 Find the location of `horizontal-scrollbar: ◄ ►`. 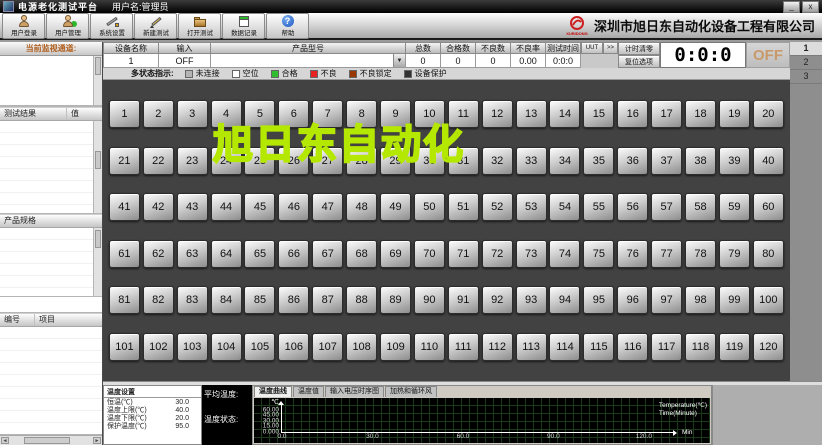

horizontal-scrollbar: ◄ ► is located at coordinates (51, 440).